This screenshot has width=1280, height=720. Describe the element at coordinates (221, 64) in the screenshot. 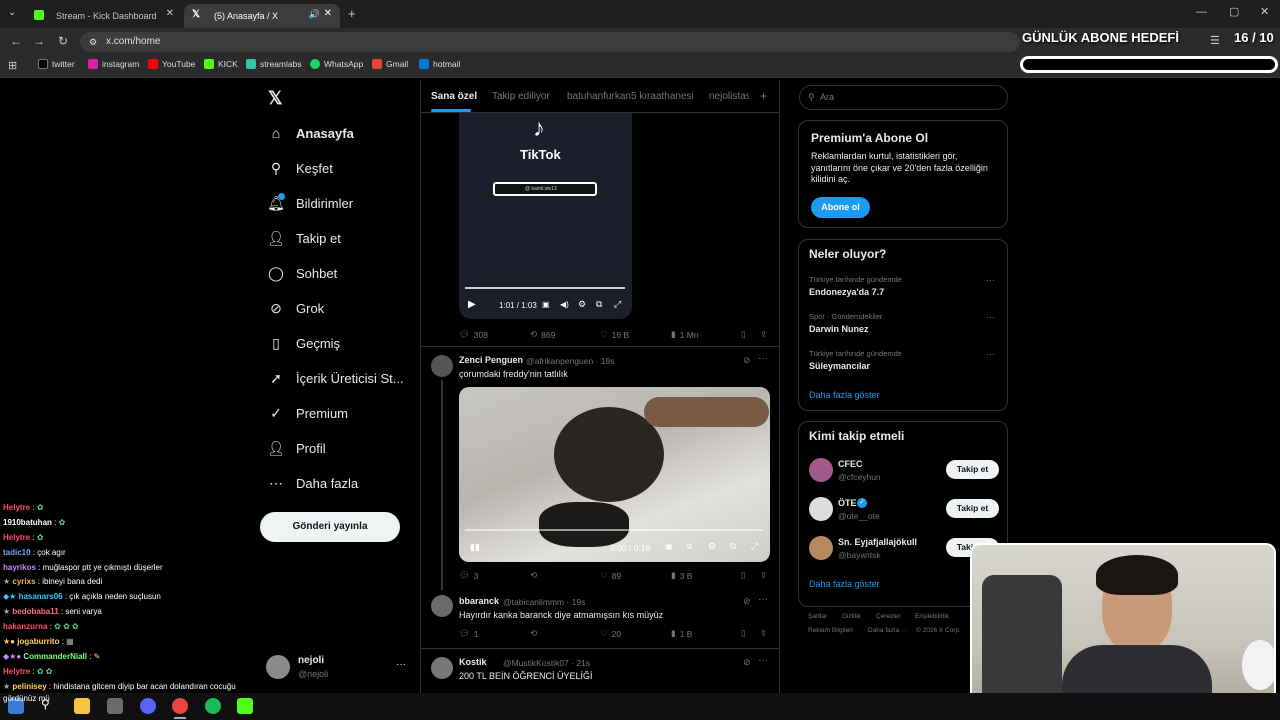

I see `bookmark-kick: KICK` at that location.